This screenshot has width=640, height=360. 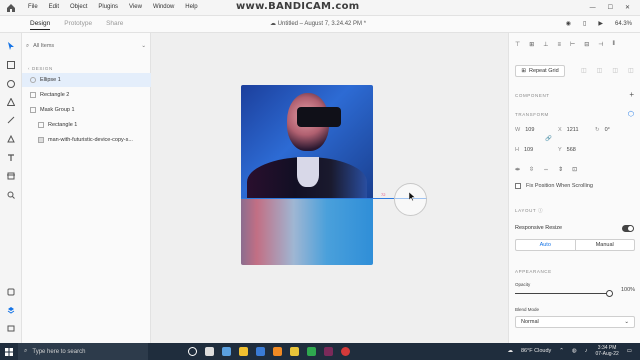 I want to click on chevron-down-icon: ⌄, so click(x=143, y=46).